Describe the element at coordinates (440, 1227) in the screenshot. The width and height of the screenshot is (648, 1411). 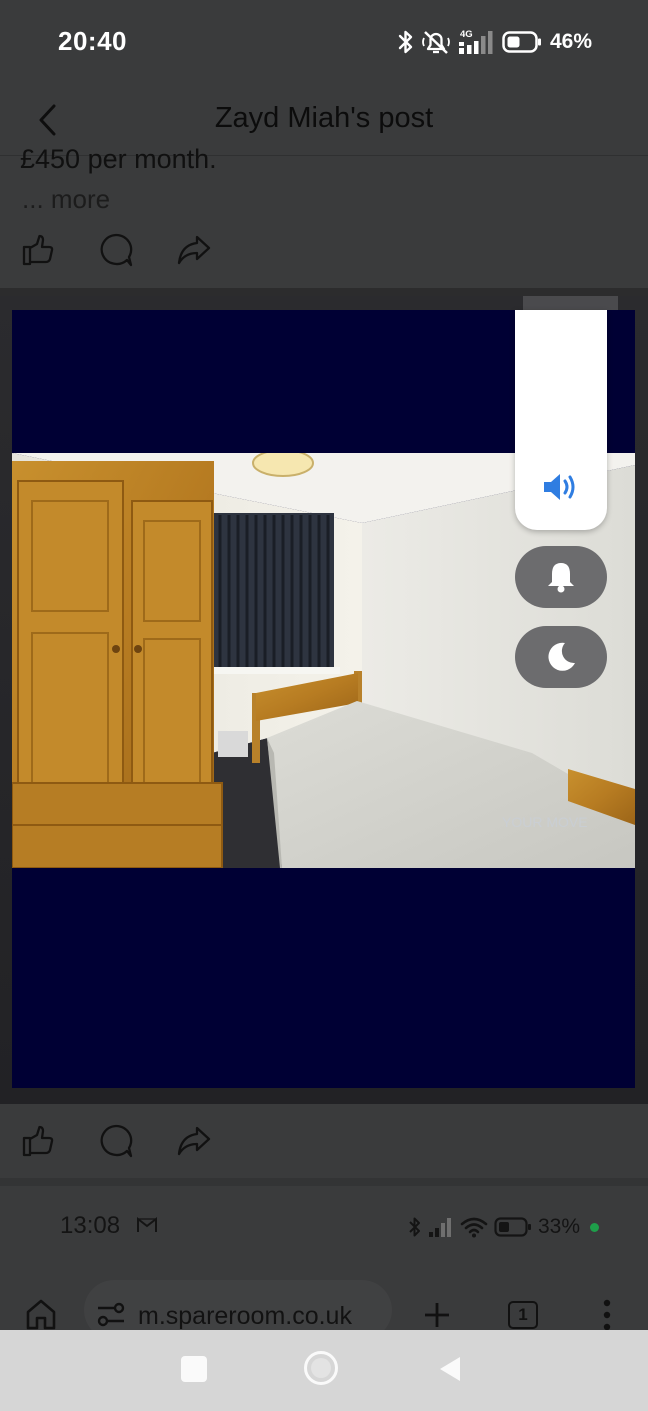
I see `signal-icon` at that location.